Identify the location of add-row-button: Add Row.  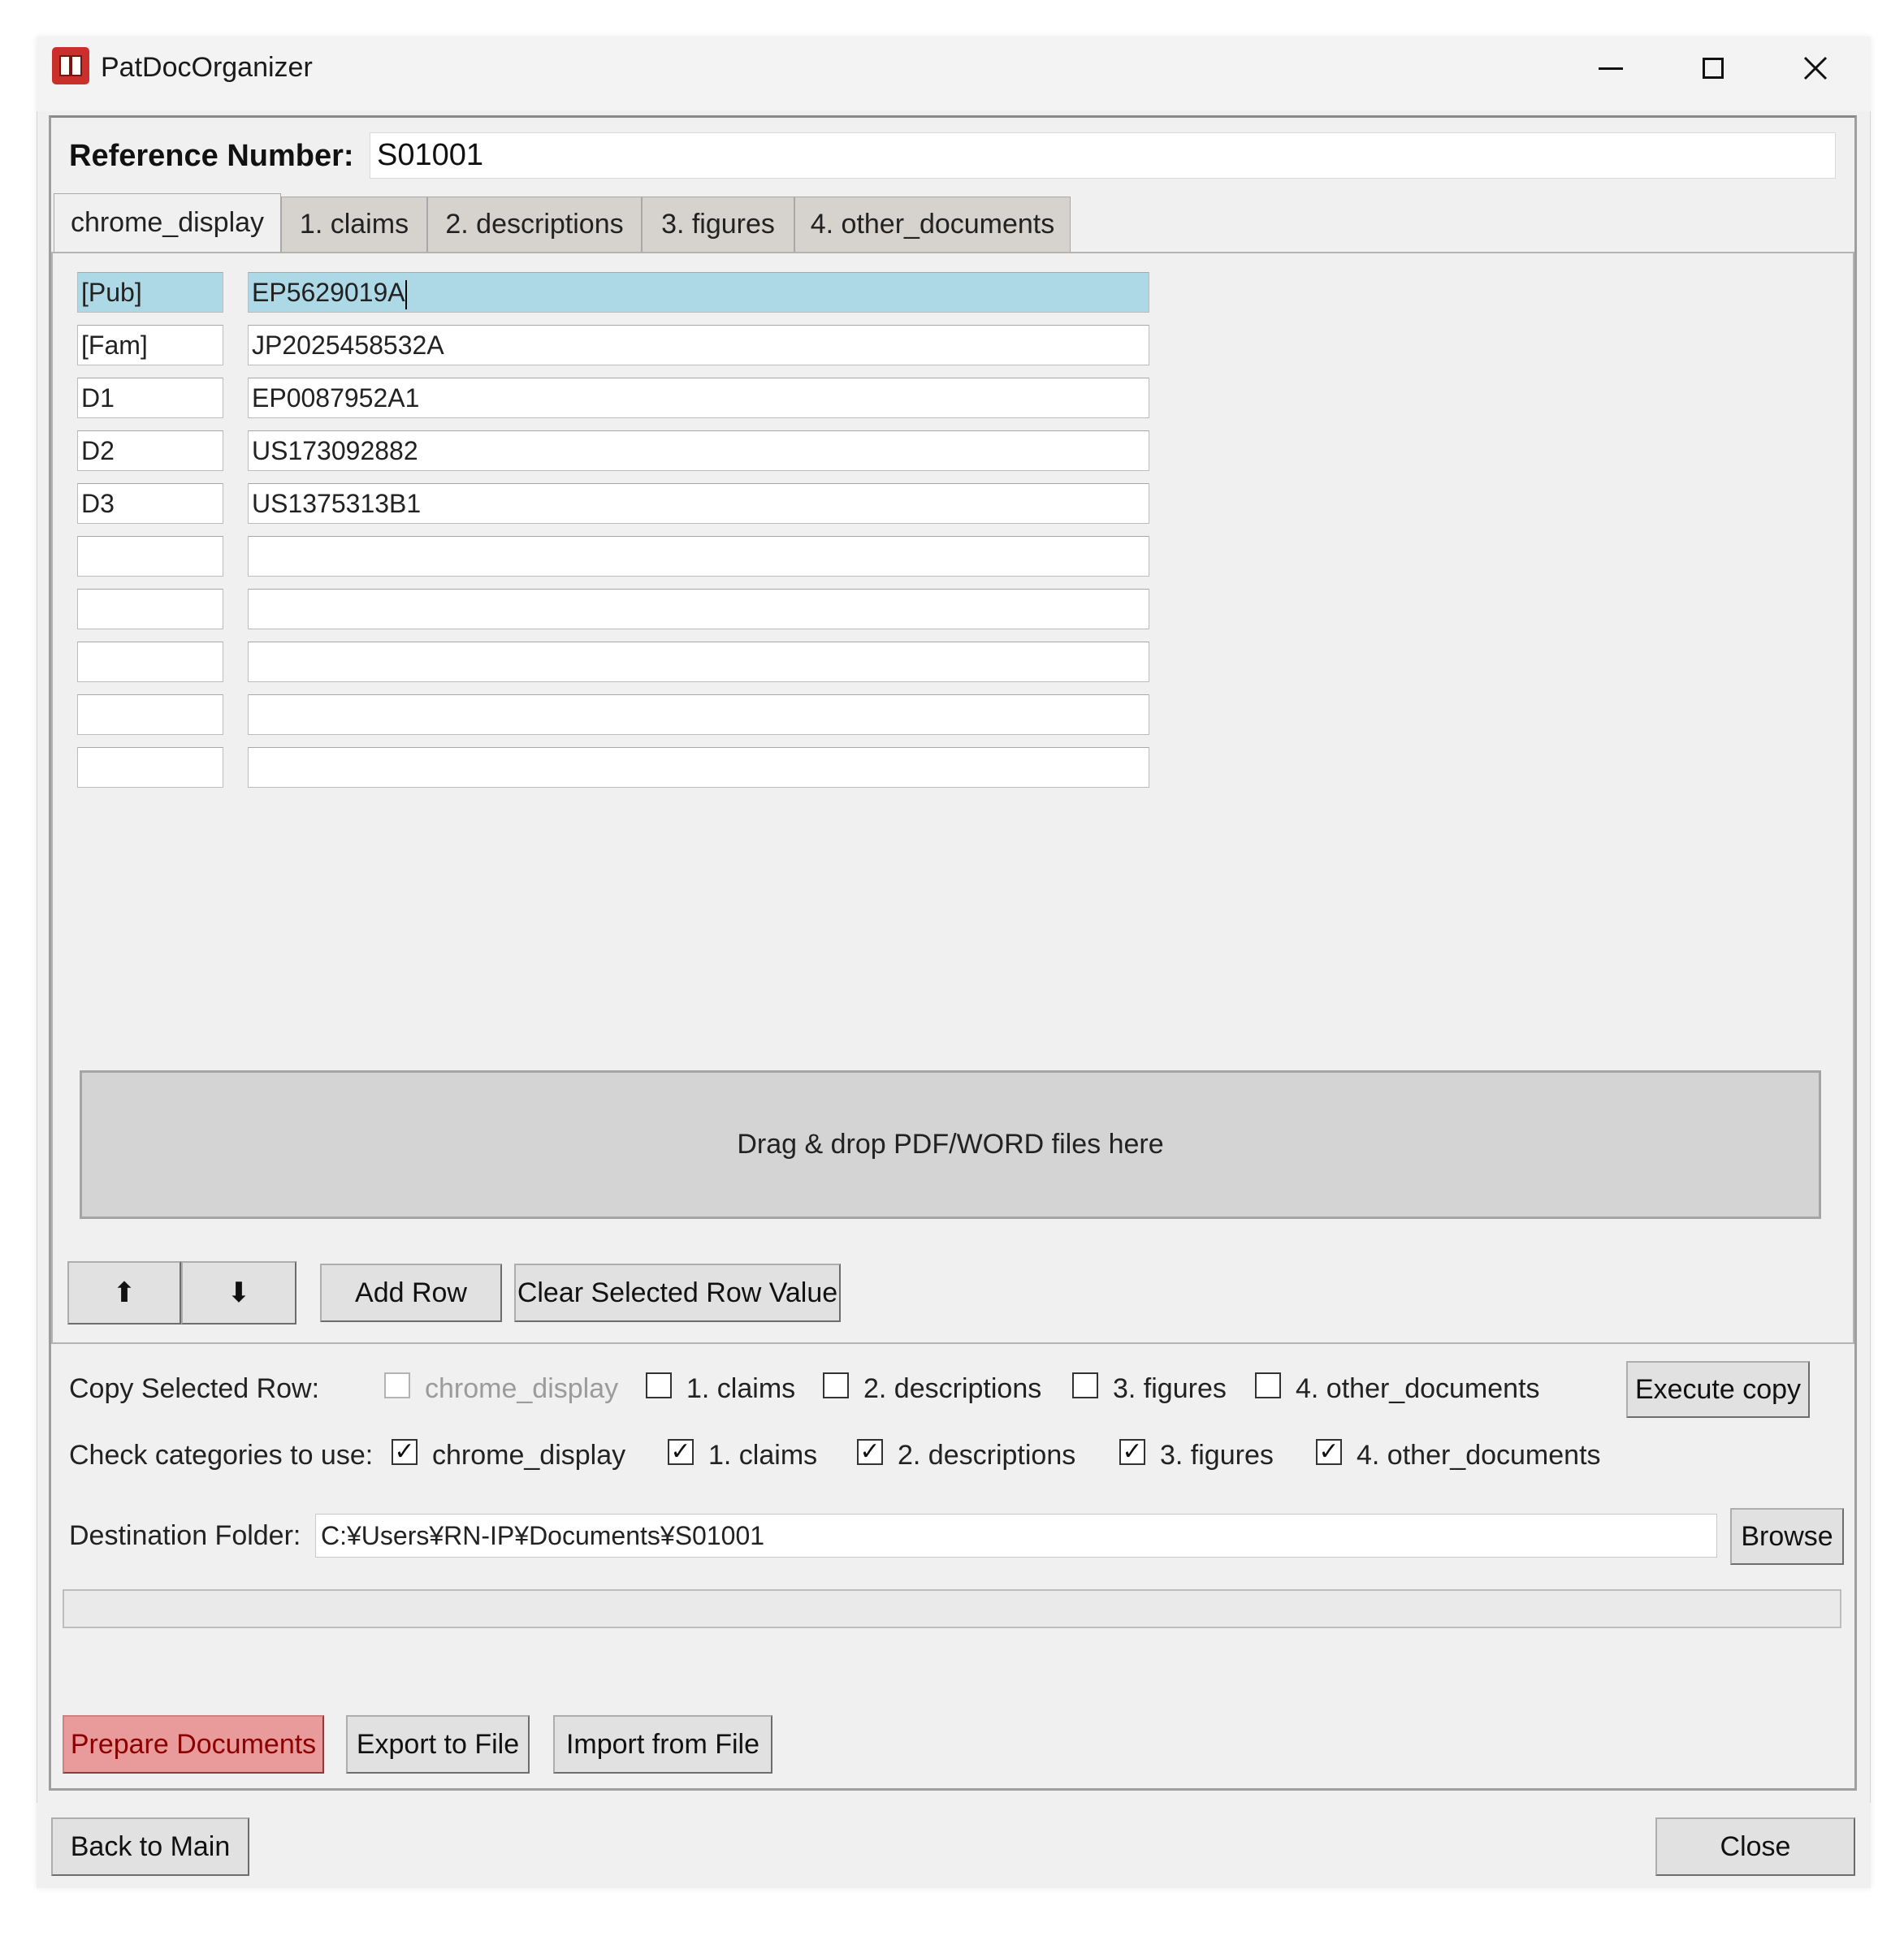
(411, 1293).